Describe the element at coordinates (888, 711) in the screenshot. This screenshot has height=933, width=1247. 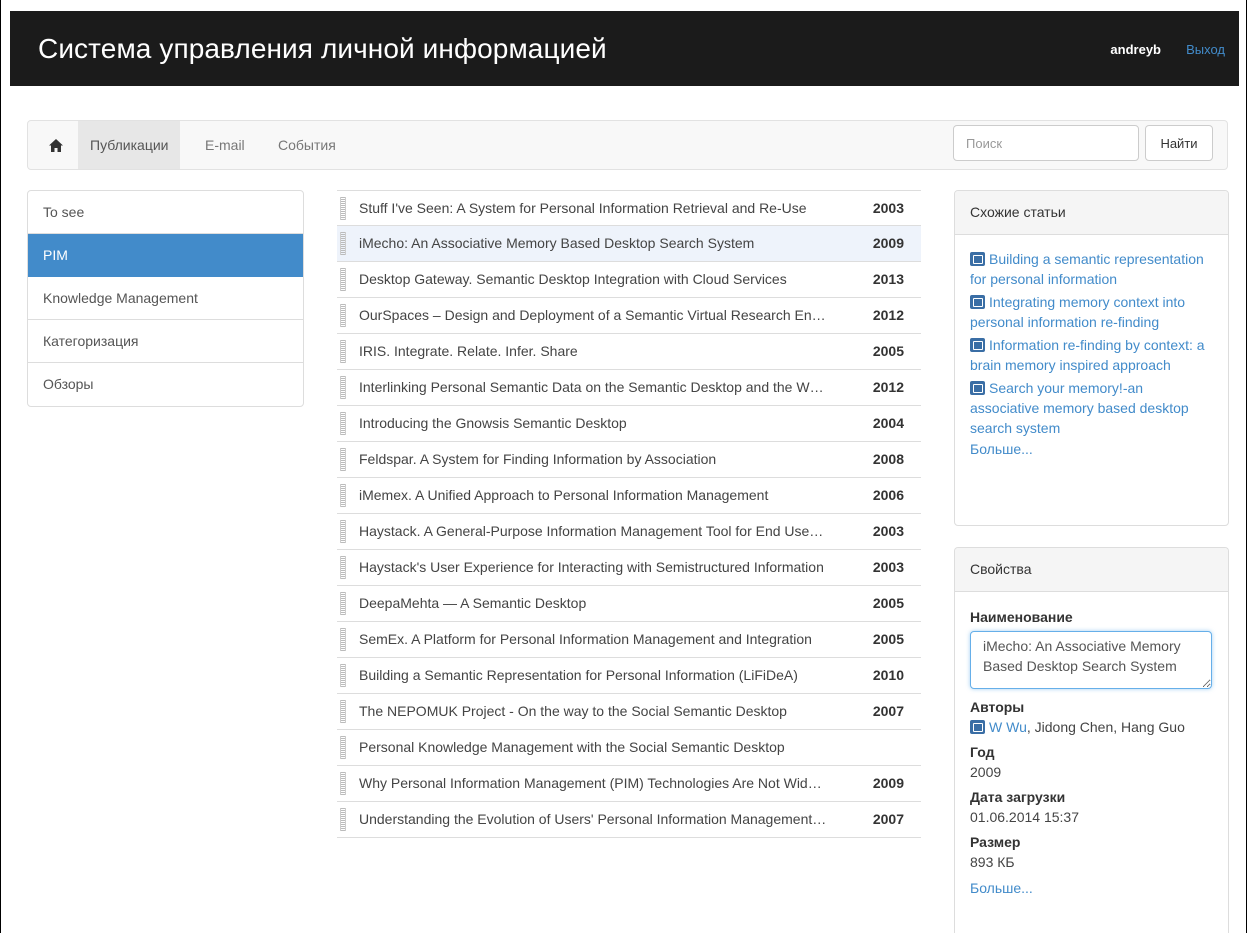
I see `publication-year: 2007` at that location.